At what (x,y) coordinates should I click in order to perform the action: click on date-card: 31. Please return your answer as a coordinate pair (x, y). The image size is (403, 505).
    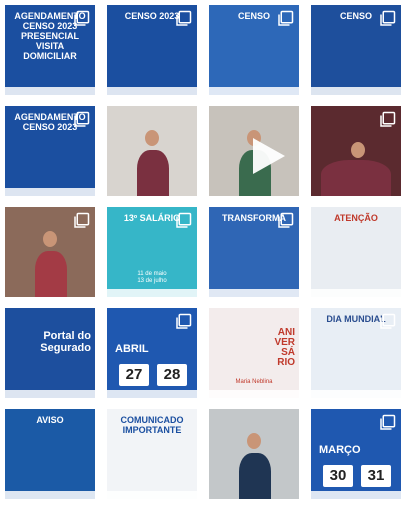
    Looking at the image, I should click on (376, 476).